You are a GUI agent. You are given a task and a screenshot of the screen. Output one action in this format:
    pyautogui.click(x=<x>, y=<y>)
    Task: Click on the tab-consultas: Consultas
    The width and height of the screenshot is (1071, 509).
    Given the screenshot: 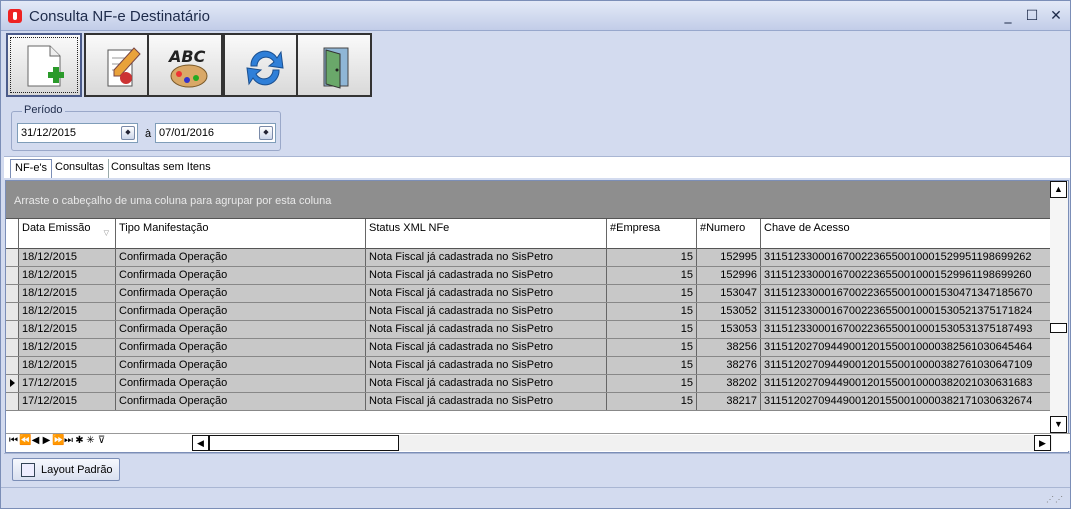 What is the action you would take?
    pyautogui.click(x=80, y=168)
    